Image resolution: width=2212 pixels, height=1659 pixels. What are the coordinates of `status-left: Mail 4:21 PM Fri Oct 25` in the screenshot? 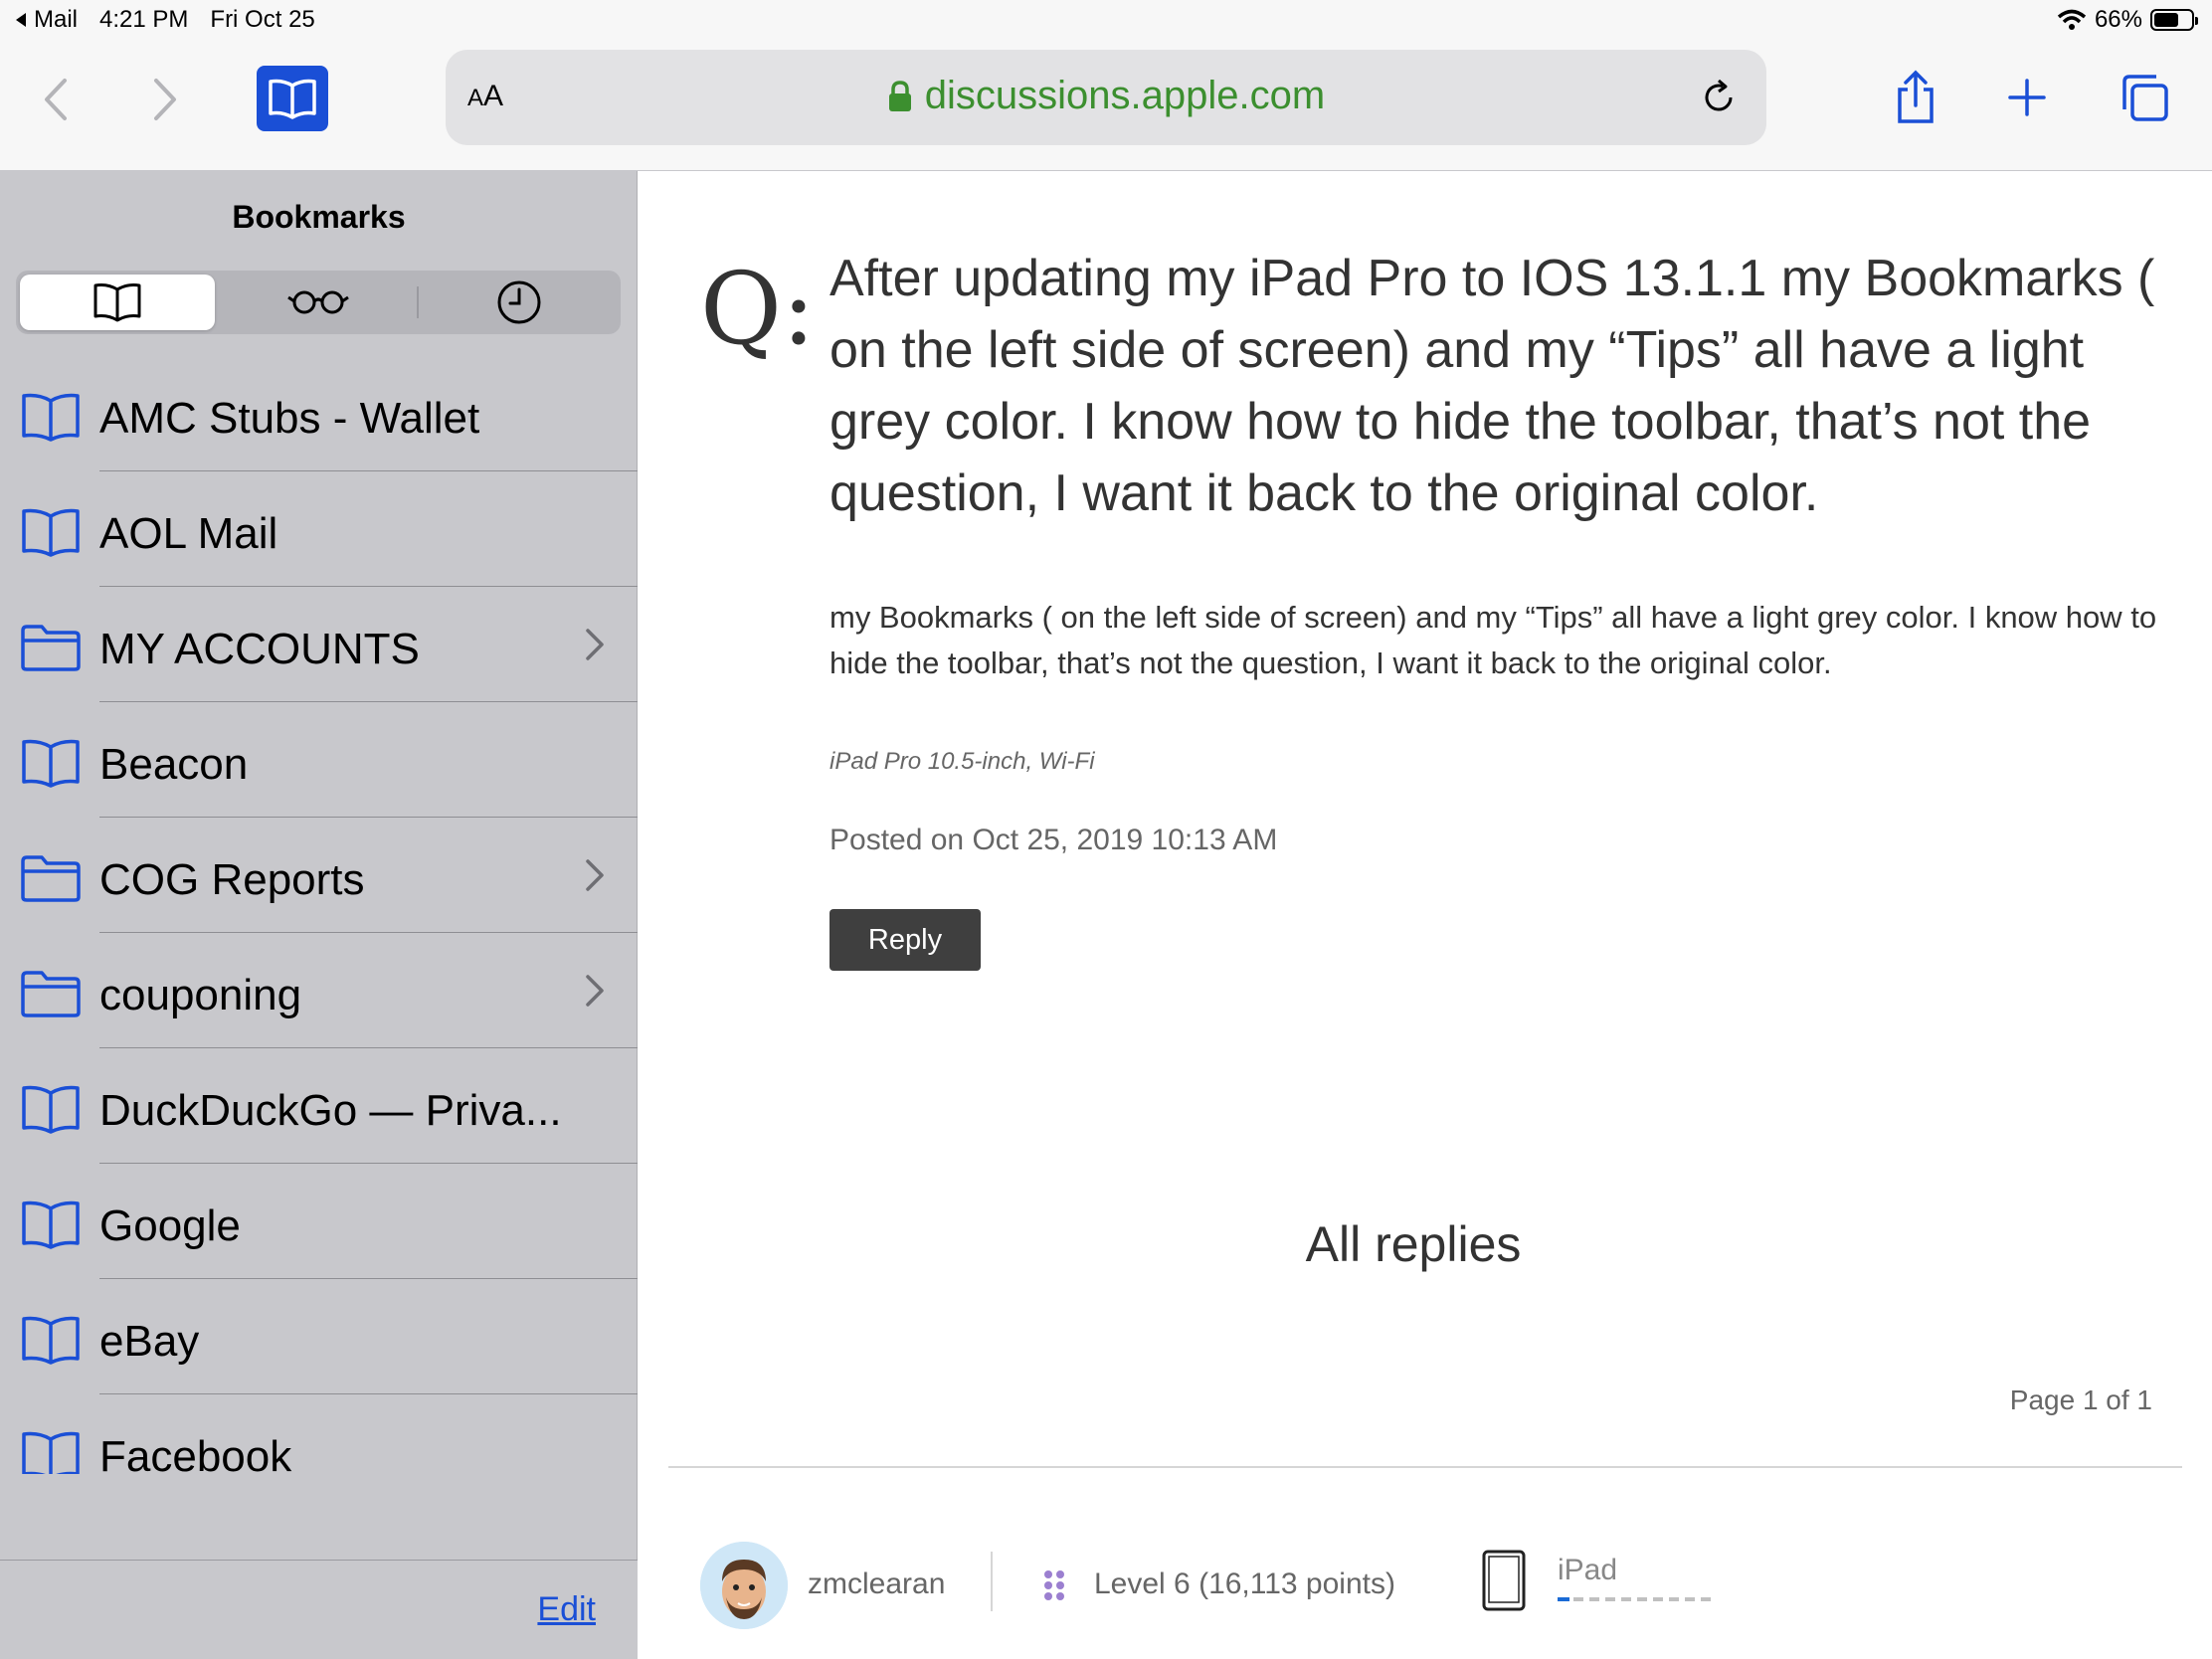 It's located at (164, 20).